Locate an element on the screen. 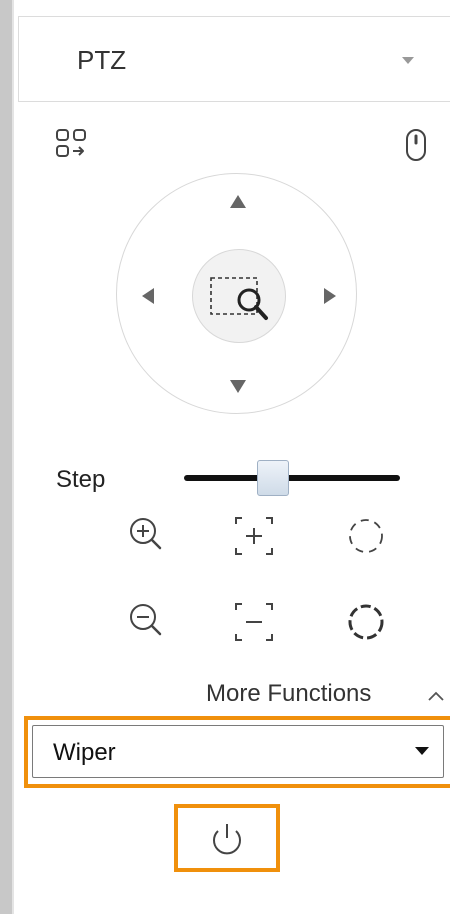 The height and width of the screenshot is (914, 450). step-label: Step is located at coordinates (81, 479).